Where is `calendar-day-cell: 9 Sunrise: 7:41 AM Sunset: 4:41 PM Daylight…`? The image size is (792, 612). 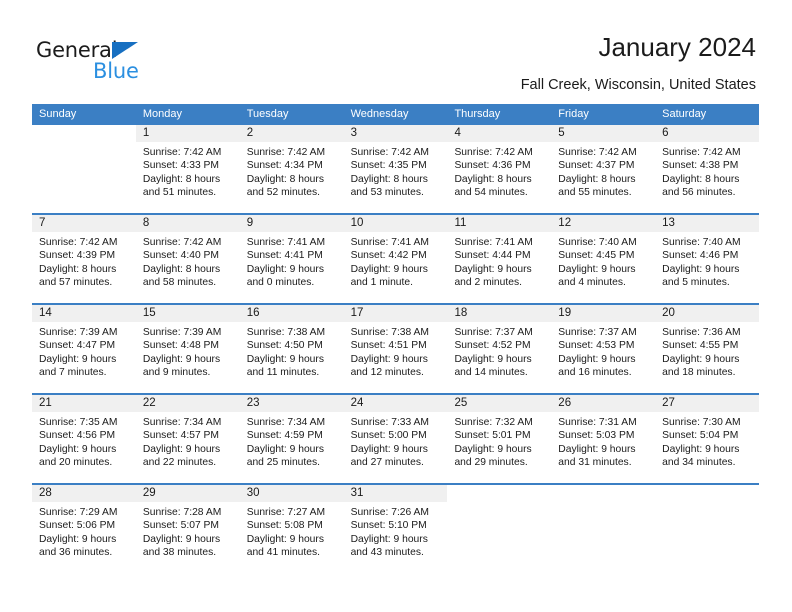 calendar-day-cell: 9 Sunrise: 7:41 AM Sunset: 4:41 PM Daylight… is located at coordinates (291, 259).